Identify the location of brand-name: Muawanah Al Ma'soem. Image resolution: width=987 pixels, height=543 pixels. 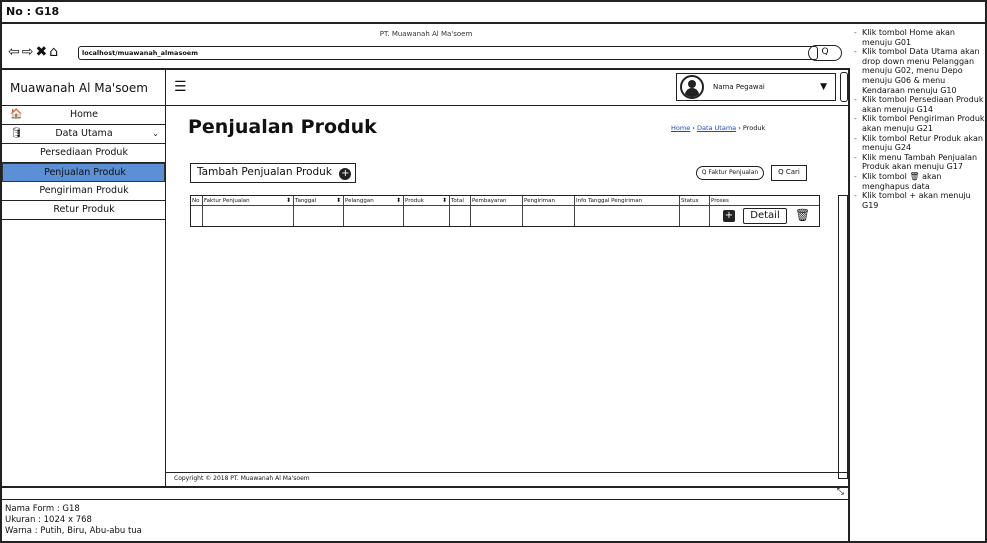
(83, 88).